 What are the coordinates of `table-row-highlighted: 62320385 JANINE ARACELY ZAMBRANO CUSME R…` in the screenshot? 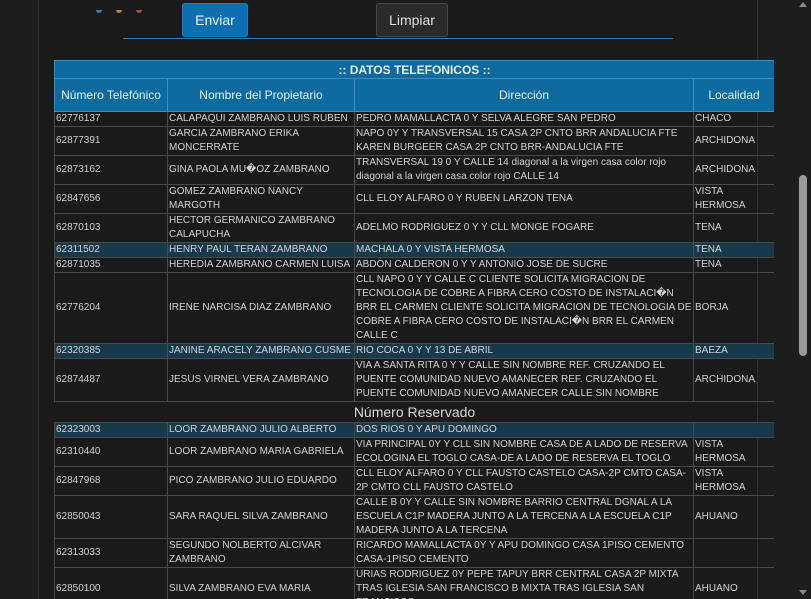 It's located at (414, 351).